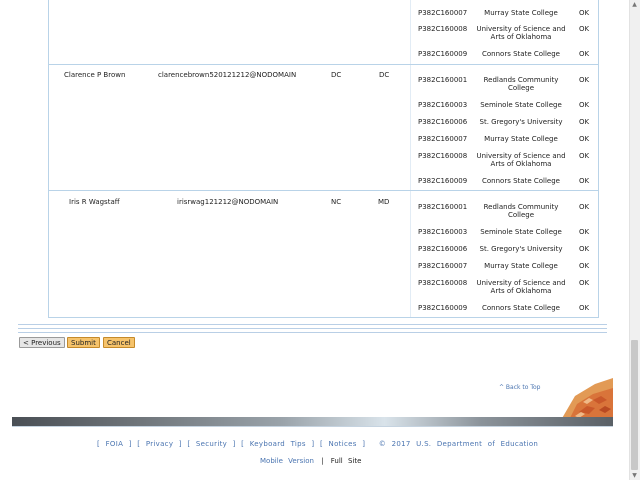 This screenshot has height=480, width=640. Describe the element at coordinates (159, 444) in the screenshot. I see `footer-link-privacy: Privacy` at that location.